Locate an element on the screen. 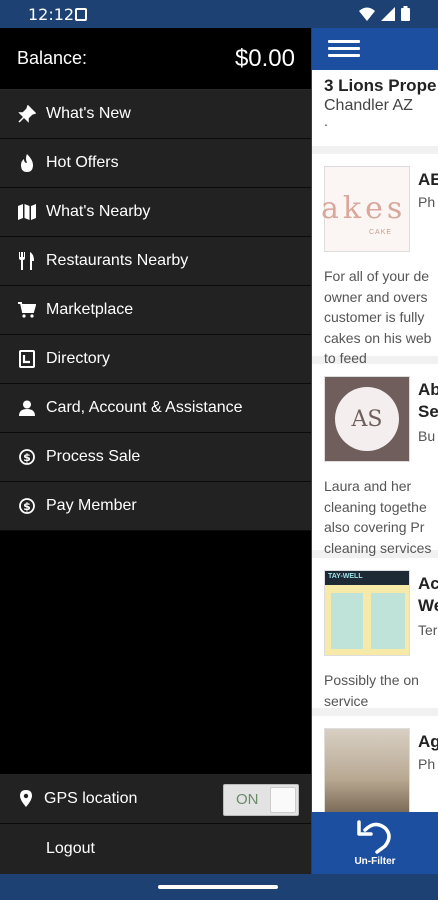 This screenshot has width=438, height=900. drawer-bottom: GPS location ON Logout is located at coordinates (155, 824).